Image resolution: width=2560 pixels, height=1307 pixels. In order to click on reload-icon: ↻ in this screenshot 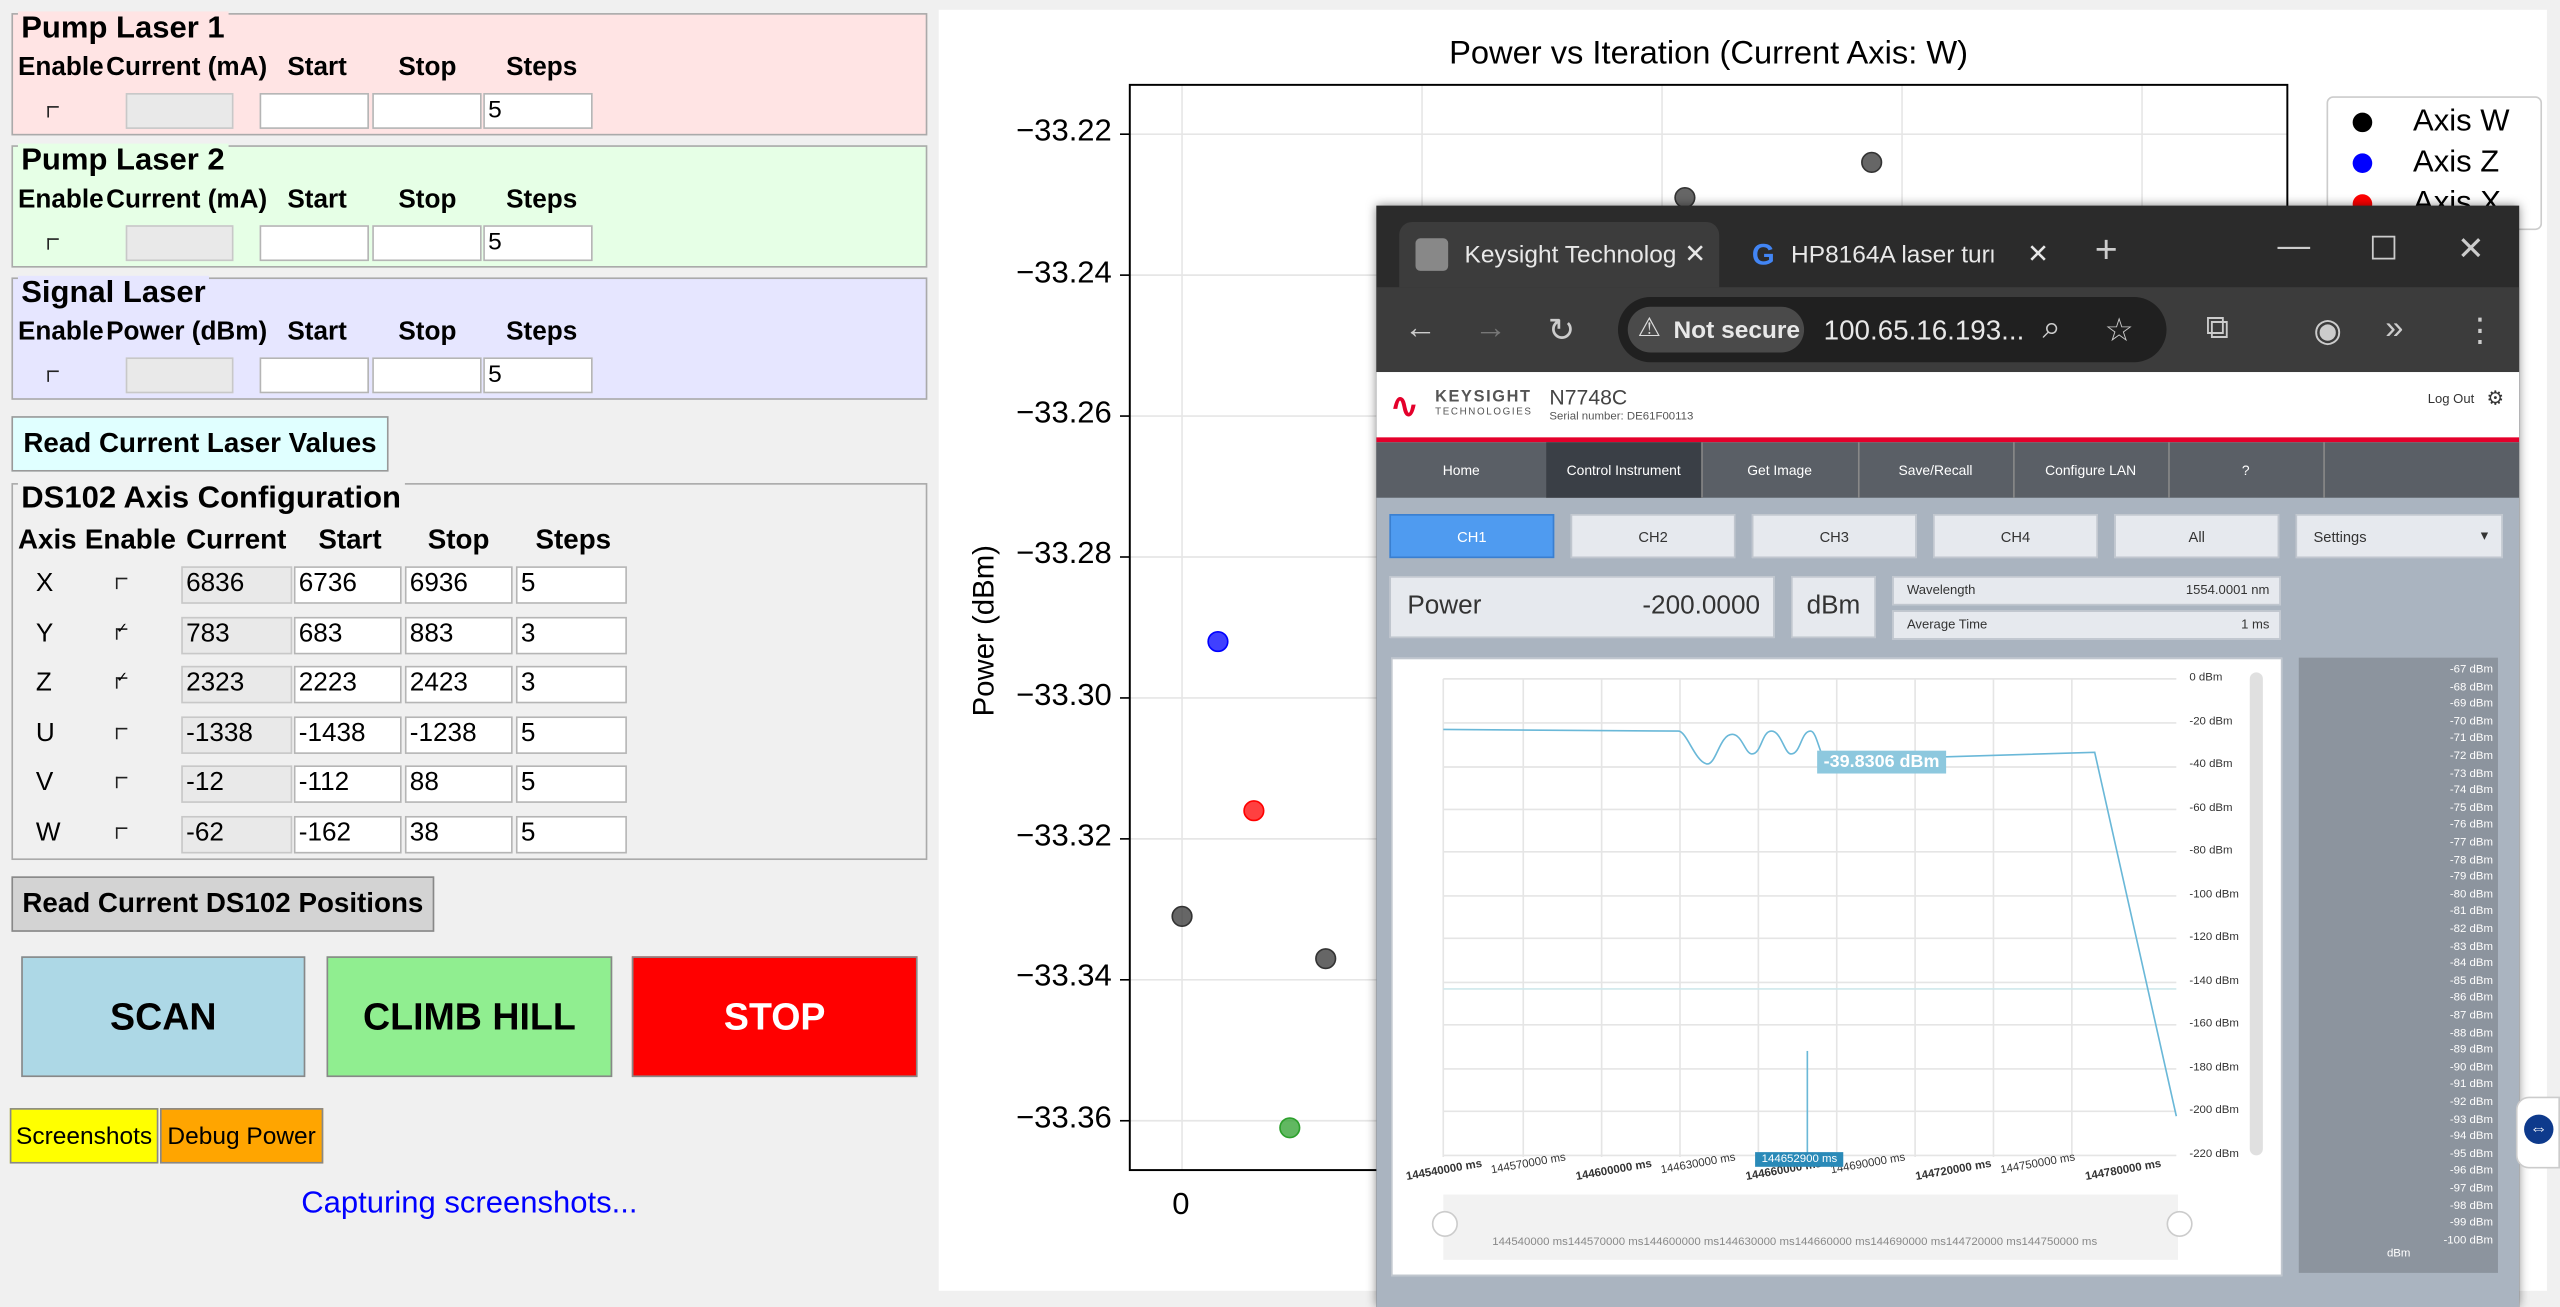, I will do `click(1561, 330)`.